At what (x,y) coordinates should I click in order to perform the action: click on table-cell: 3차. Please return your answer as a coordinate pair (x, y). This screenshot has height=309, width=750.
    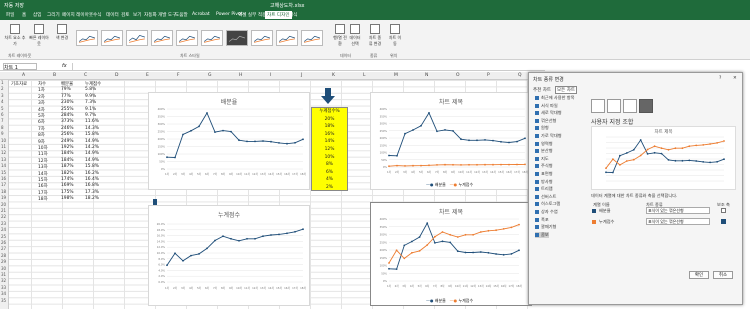
    Looking at the image, I should click on (41, 103).